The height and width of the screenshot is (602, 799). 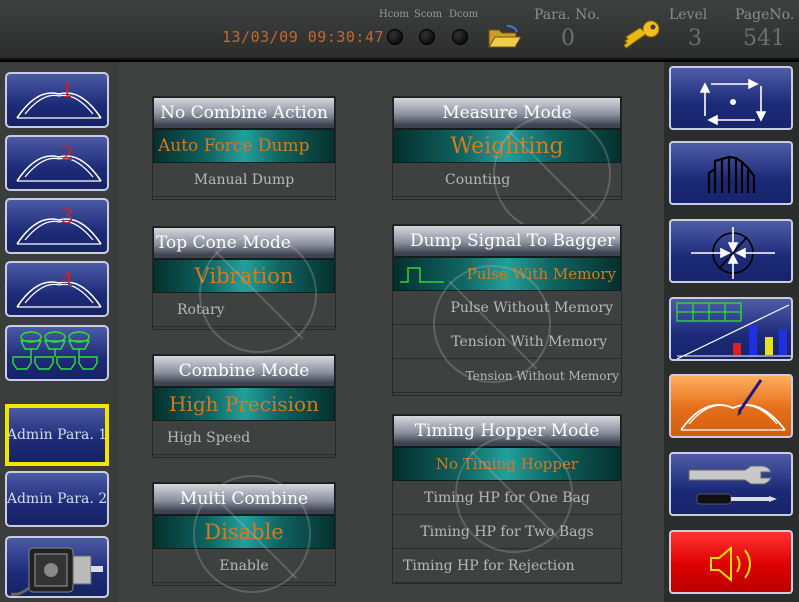 What do you see at coordinates (567, 15) in the screenshot?
I see `para-no-label: Para. No.` at bounding box center [567, 15].